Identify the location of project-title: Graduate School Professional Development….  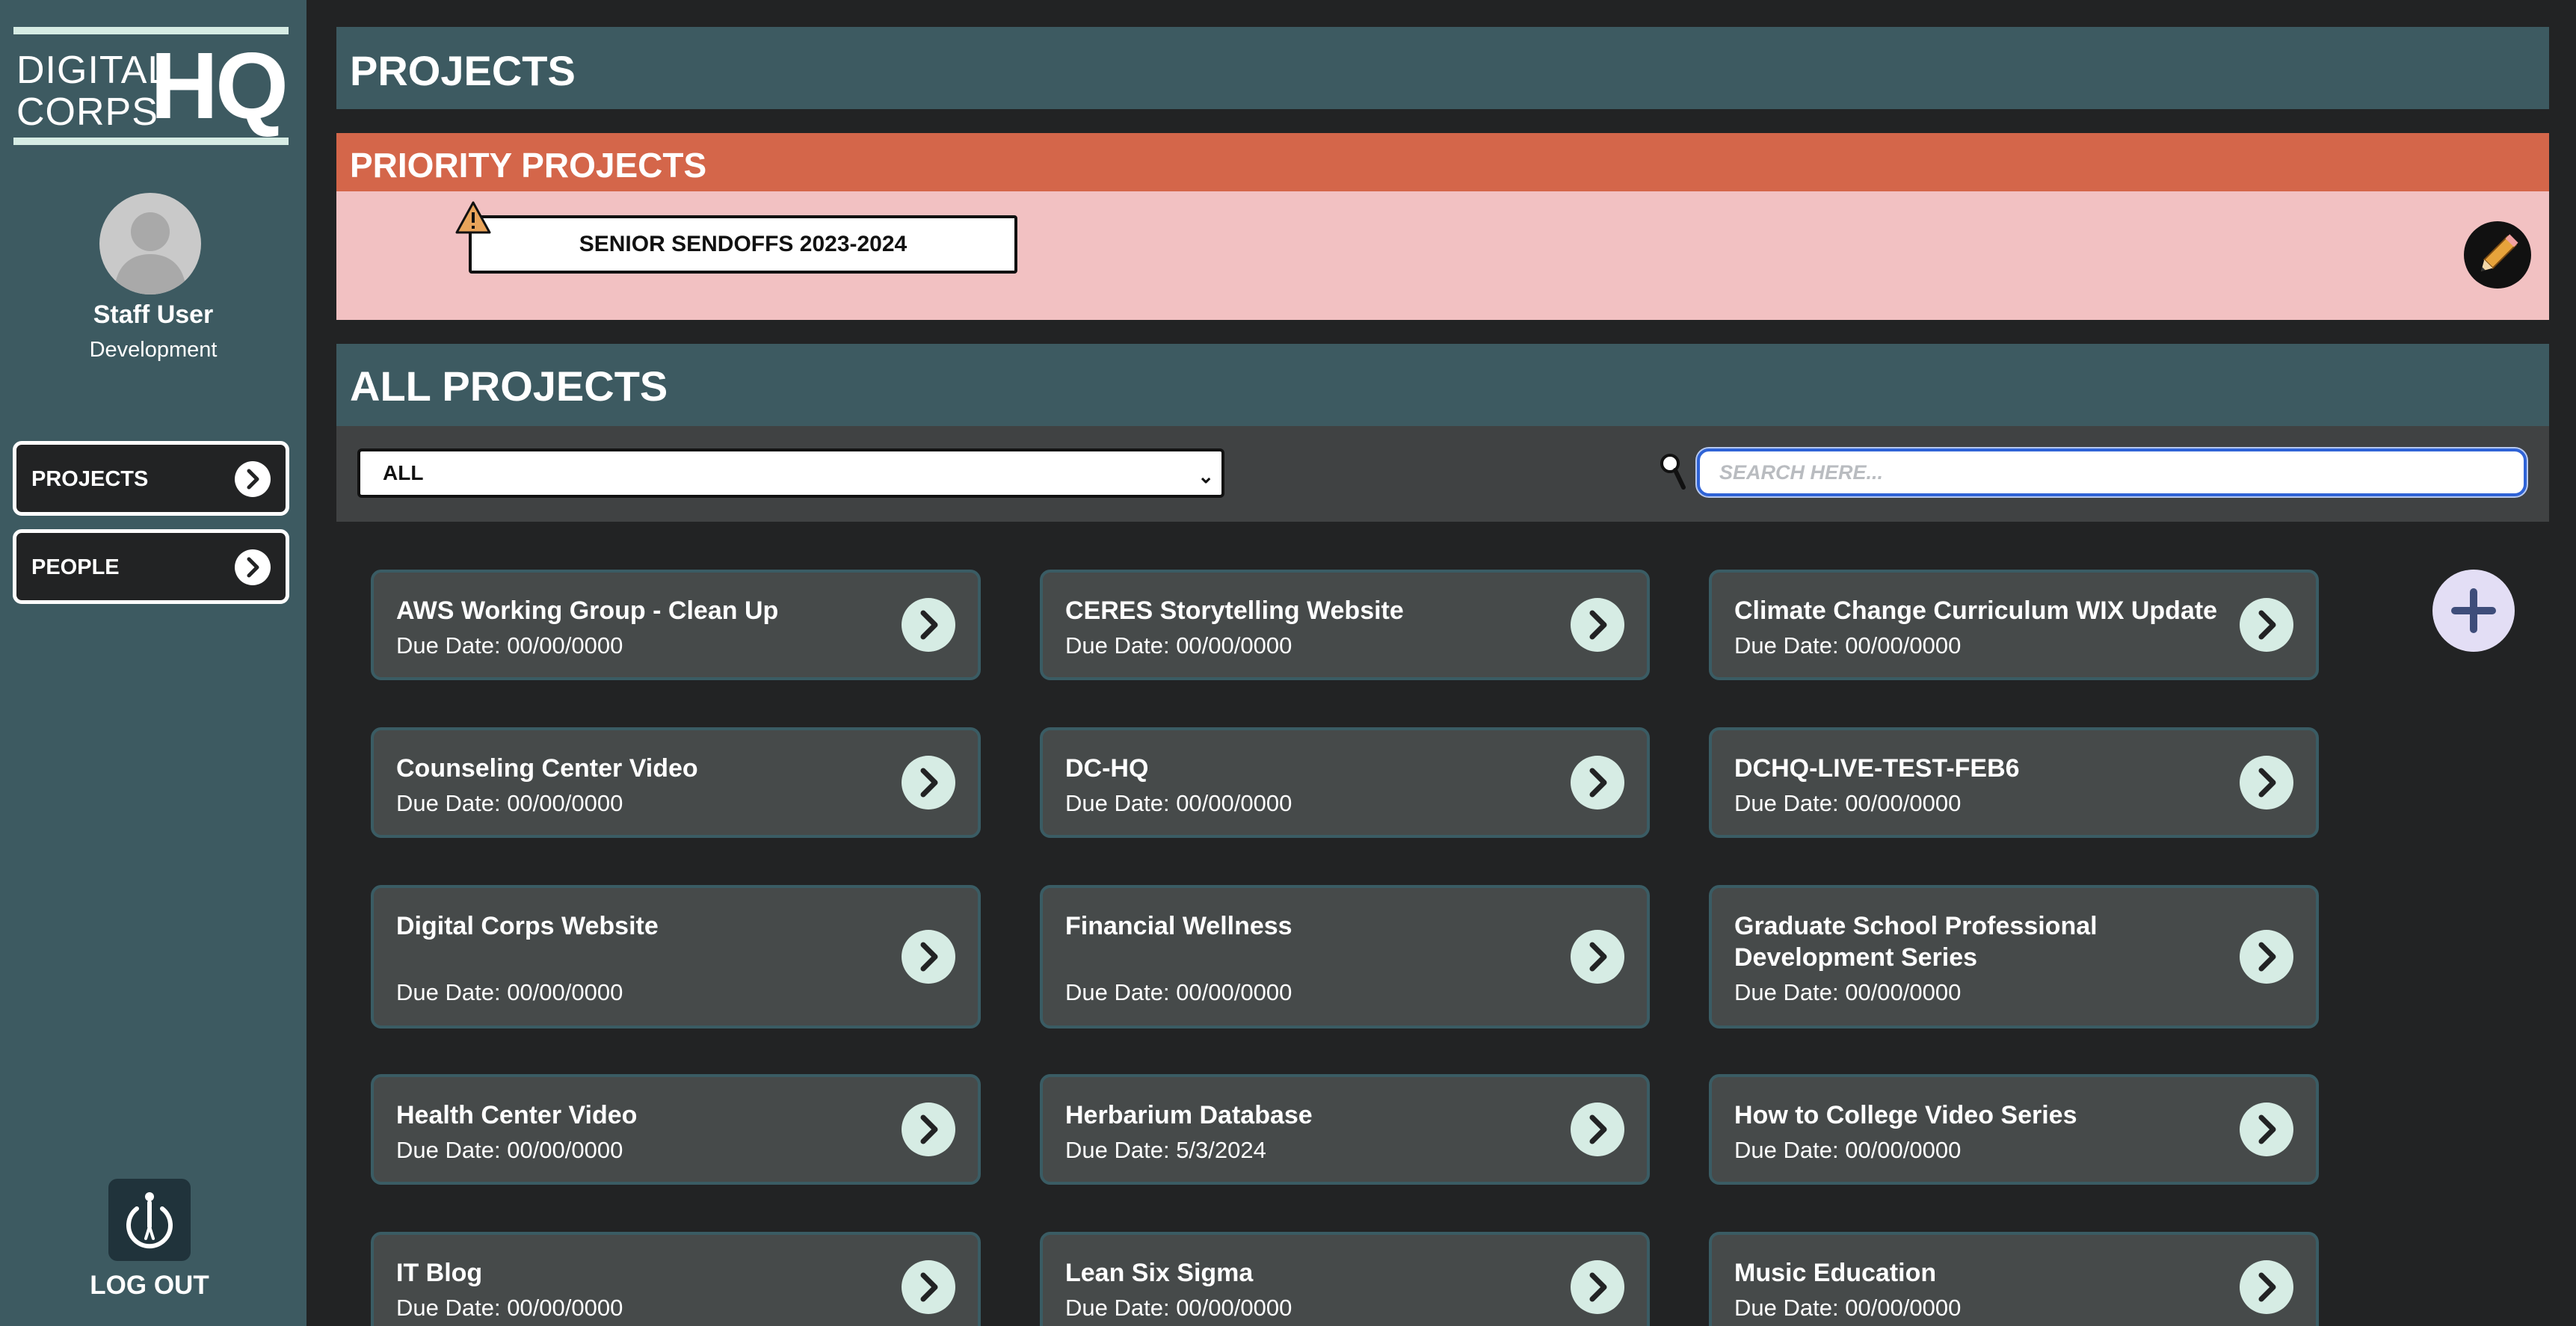
(1916, 942).